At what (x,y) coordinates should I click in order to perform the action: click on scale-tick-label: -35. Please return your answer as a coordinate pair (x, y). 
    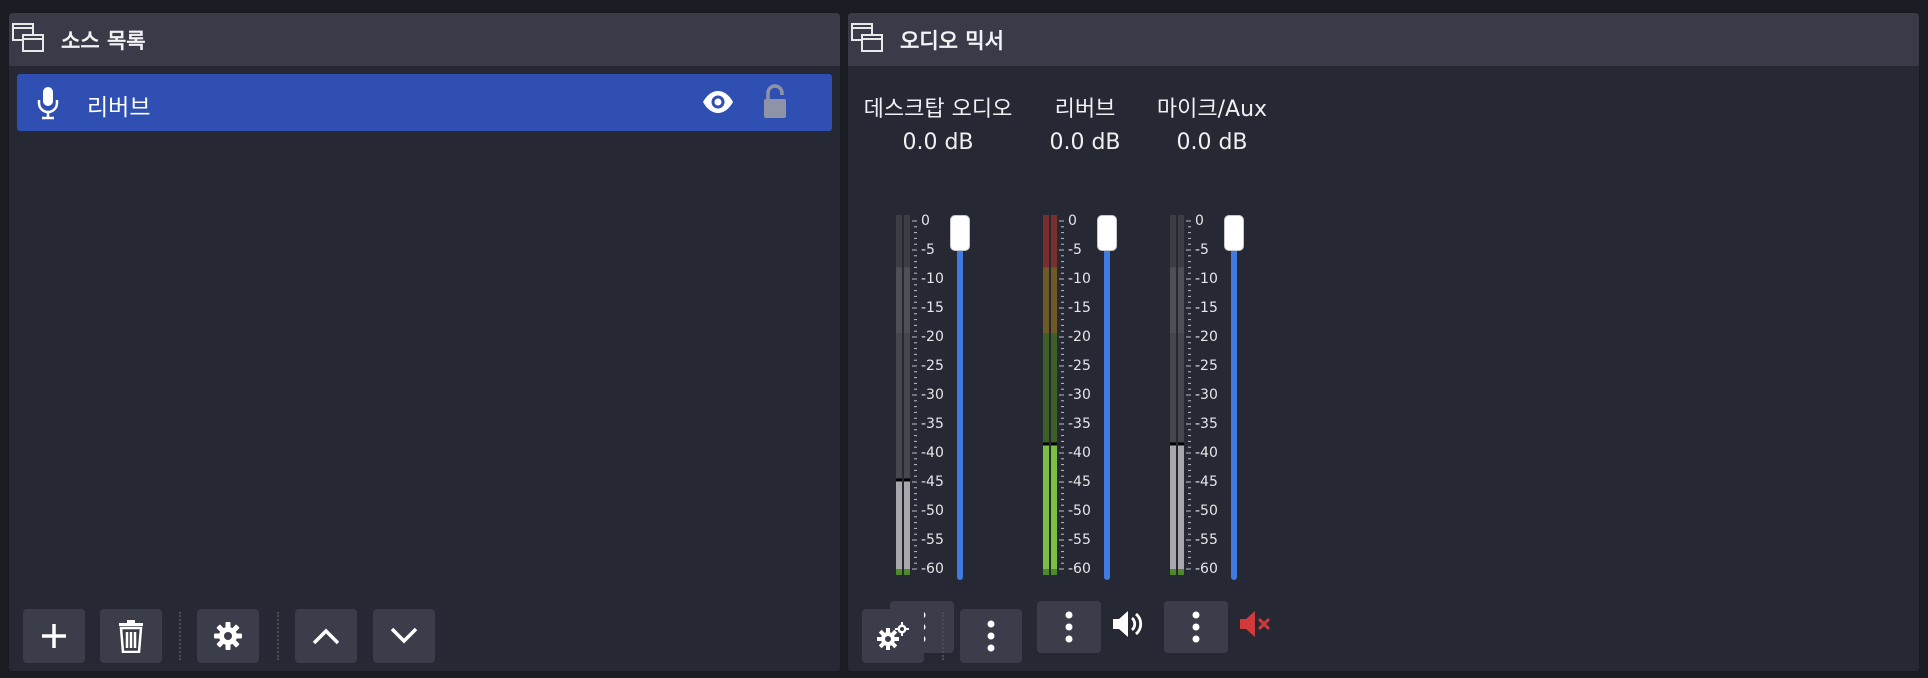
    Looking at the image, I should click on (1206, 424).